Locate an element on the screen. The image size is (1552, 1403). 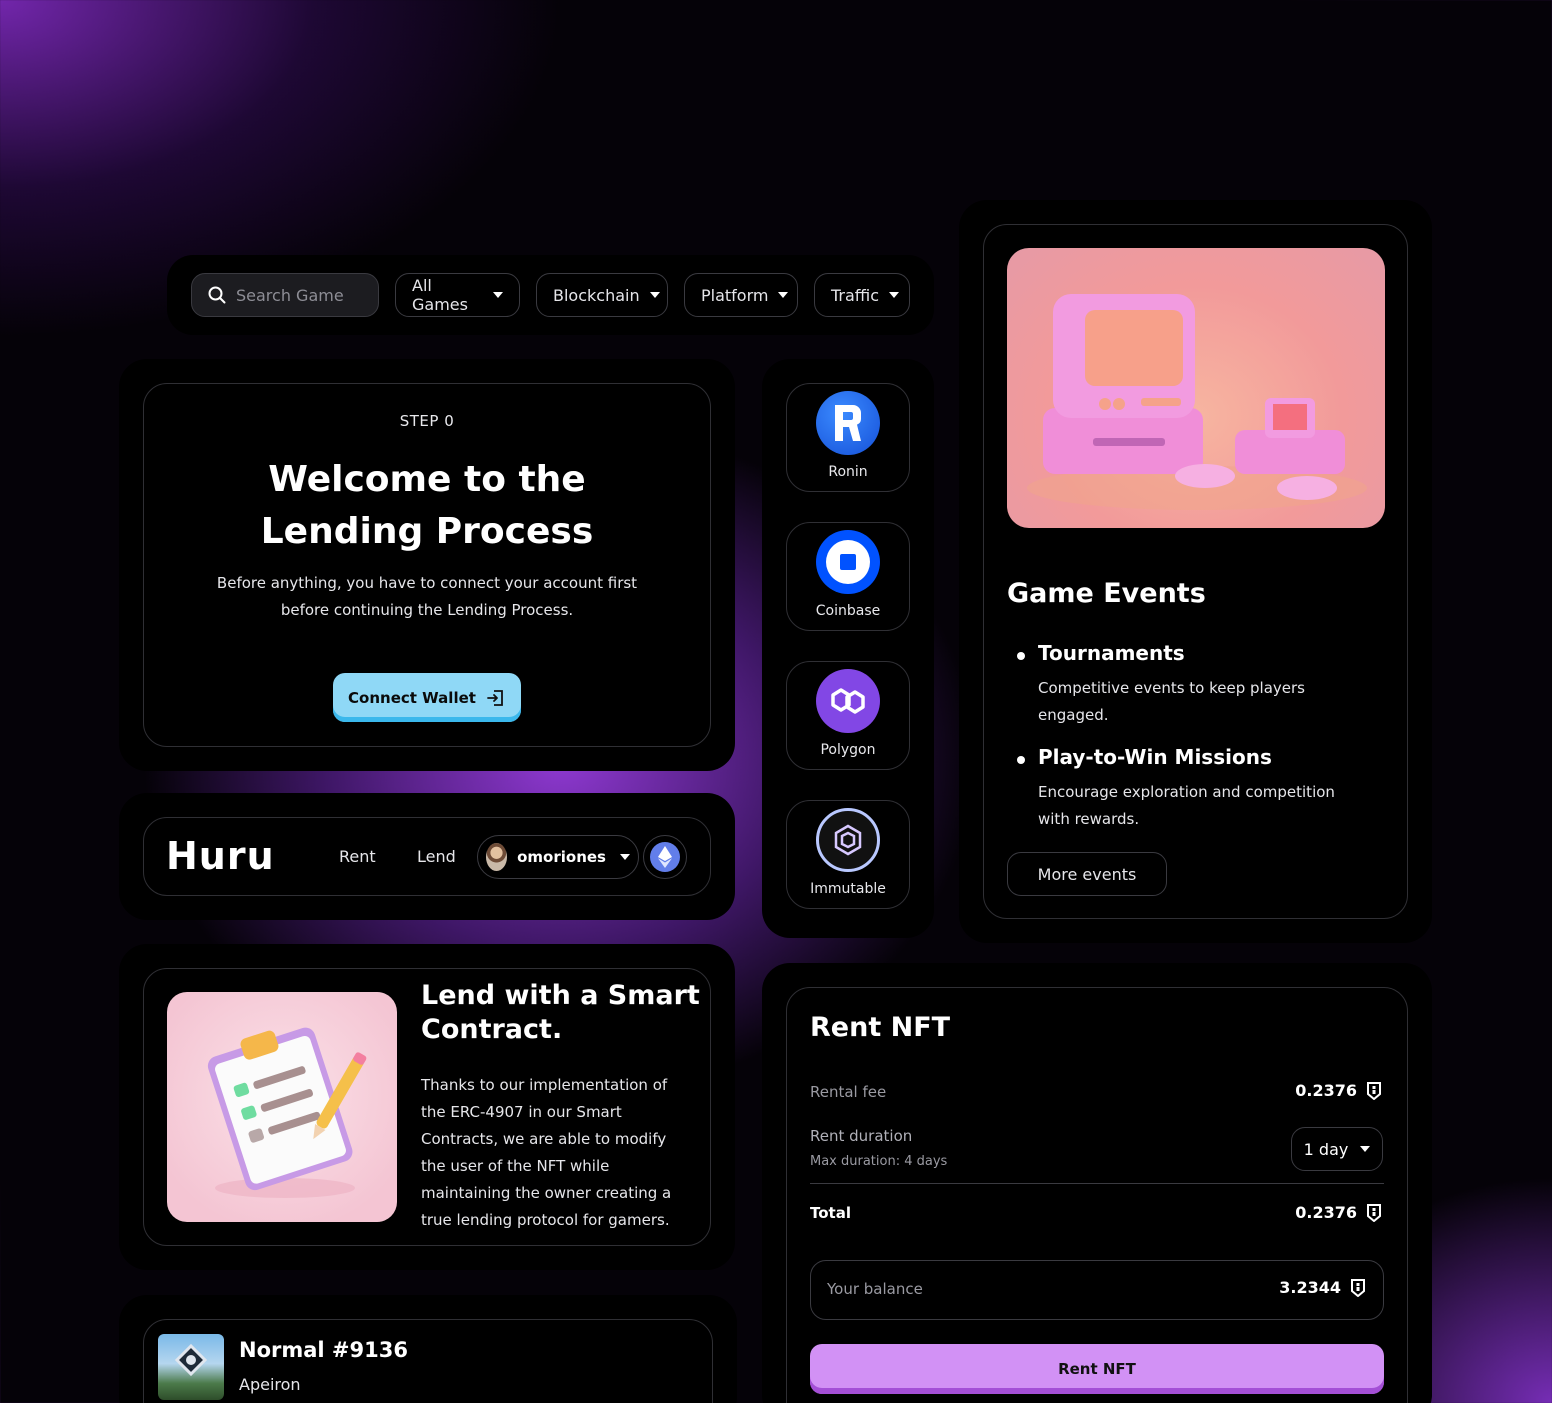
wallet-polygon: Polygon is located at coordinates (848, 715).